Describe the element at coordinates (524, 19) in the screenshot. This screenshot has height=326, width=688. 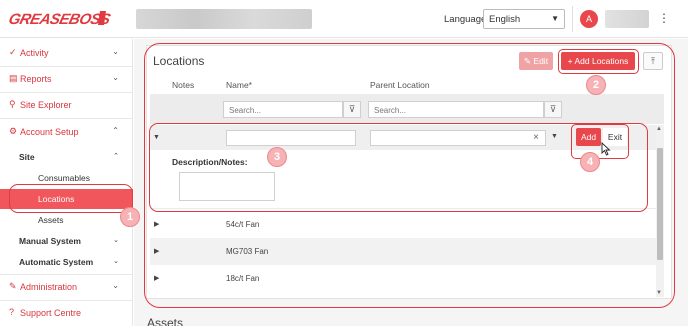
I see `language-select: English ▼` at that location.